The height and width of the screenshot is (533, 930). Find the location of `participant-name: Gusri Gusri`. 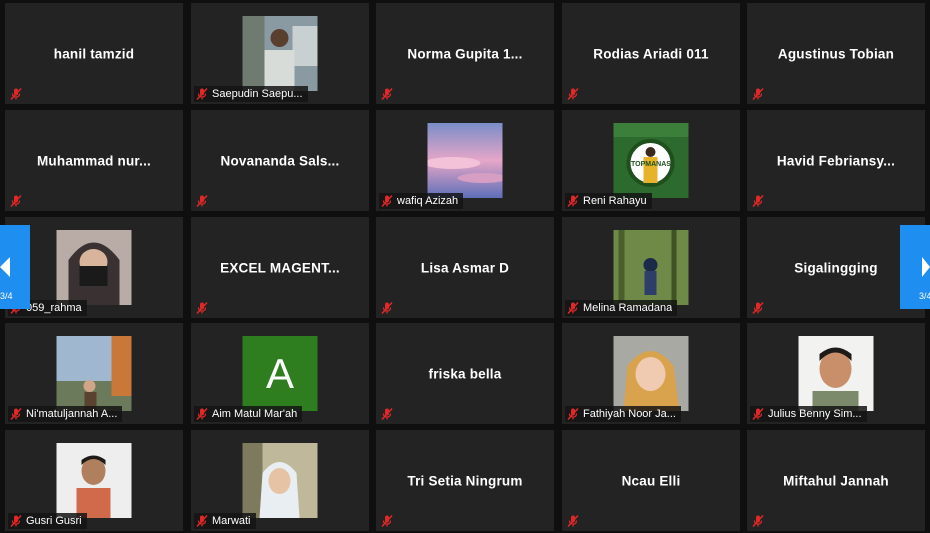

participant-name: Gusri Gusri is located at coordinates (54, 521).